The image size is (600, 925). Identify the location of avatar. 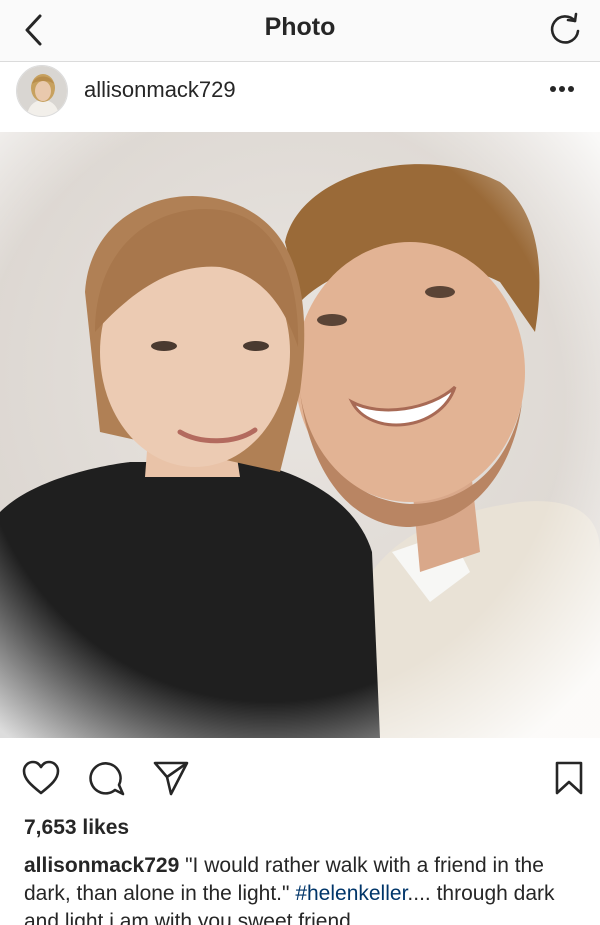
(42, 91).